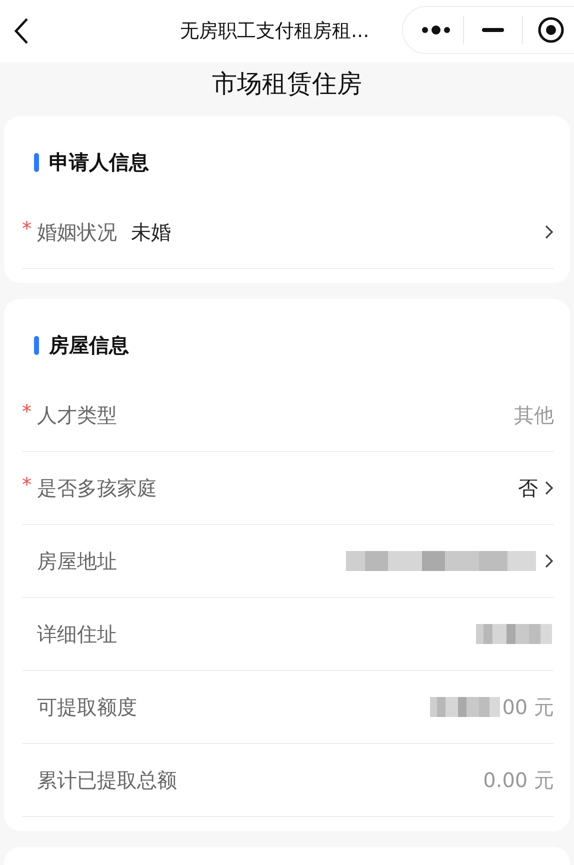 The image size is (574, 865). Describe the element at coordinates (528, 707) in the screenshot. I see `field-value: 00 元` at that location.